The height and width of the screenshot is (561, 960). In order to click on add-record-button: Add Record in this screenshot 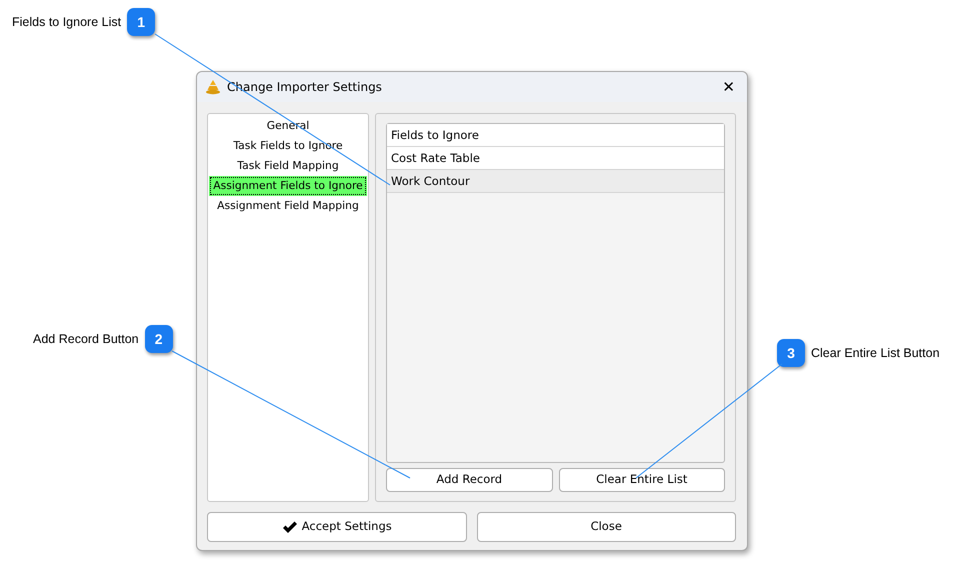, I will do `click(469, 480)`.